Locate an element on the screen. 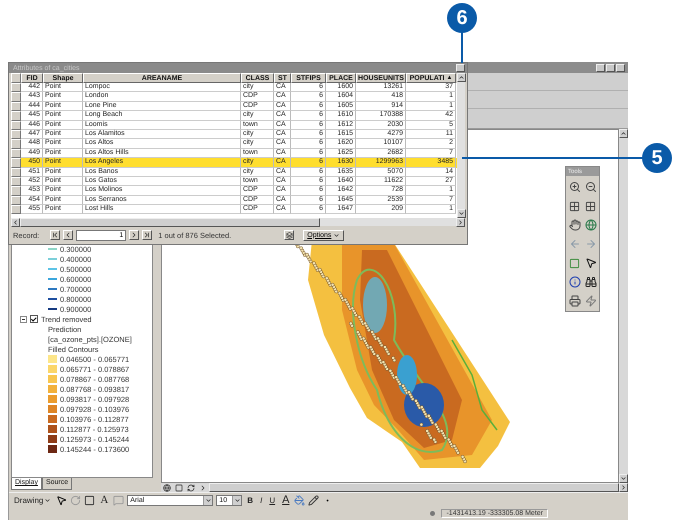 Image resolution: width=673 pixels, height=520 pixels. text-tool-button: A is located at coordinates (104, 500).